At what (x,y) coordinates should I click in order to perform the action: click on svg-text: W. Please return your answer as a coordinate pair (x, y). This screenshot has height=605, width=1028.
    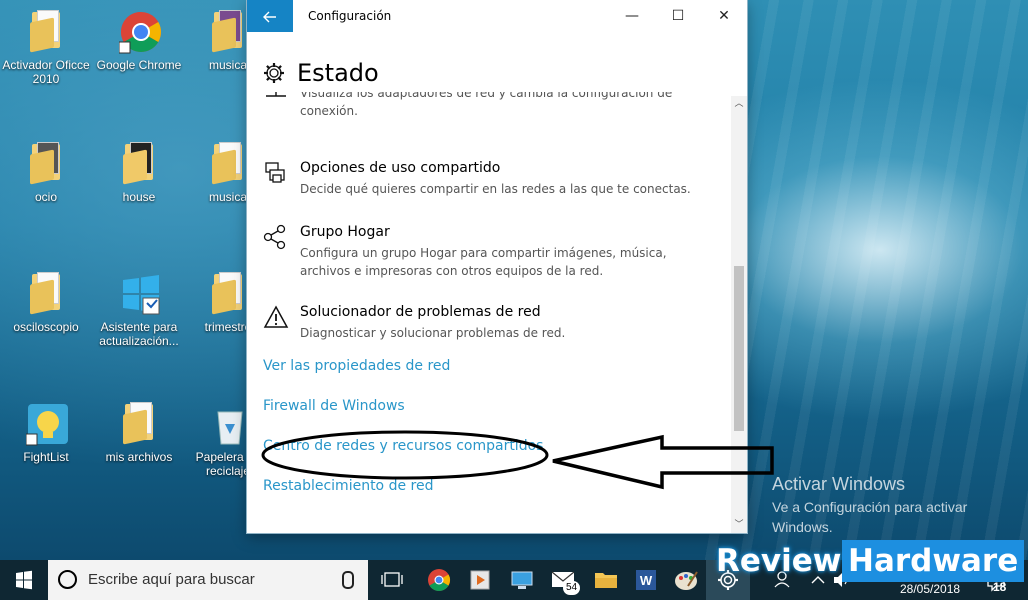
    Looking at the image, I should click on (646, 580).